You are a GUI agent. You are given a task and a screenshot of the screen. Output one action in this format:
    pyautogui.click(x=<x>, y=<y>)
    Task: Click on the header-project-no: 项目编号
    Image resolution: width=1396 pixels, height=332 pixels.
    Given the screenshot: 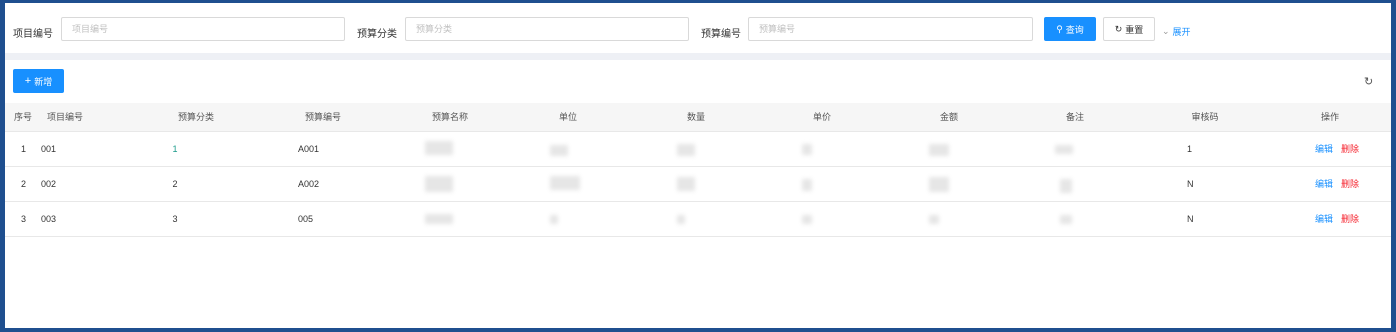 What is the action you would take?
    pyautogui.click(x=65, y=117)
    